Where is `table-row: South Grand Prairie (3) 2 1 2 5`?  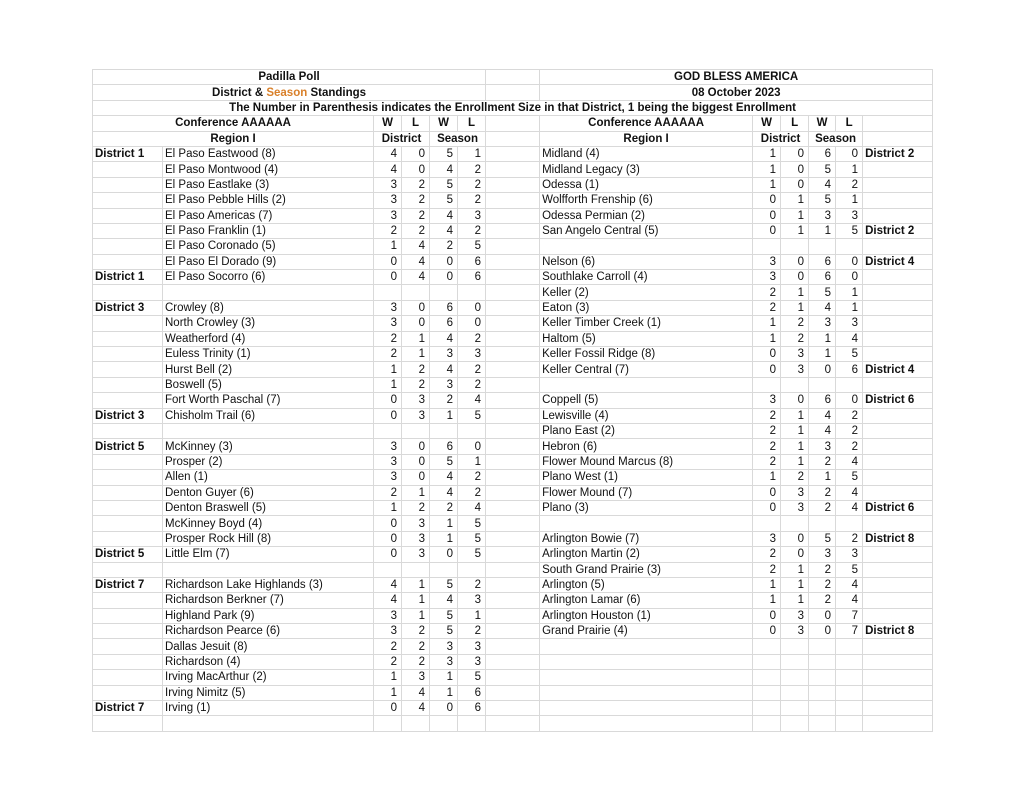
table-row: South Grand Prairie (3) 2 1 2 5 is located at coordinates (513, 569).